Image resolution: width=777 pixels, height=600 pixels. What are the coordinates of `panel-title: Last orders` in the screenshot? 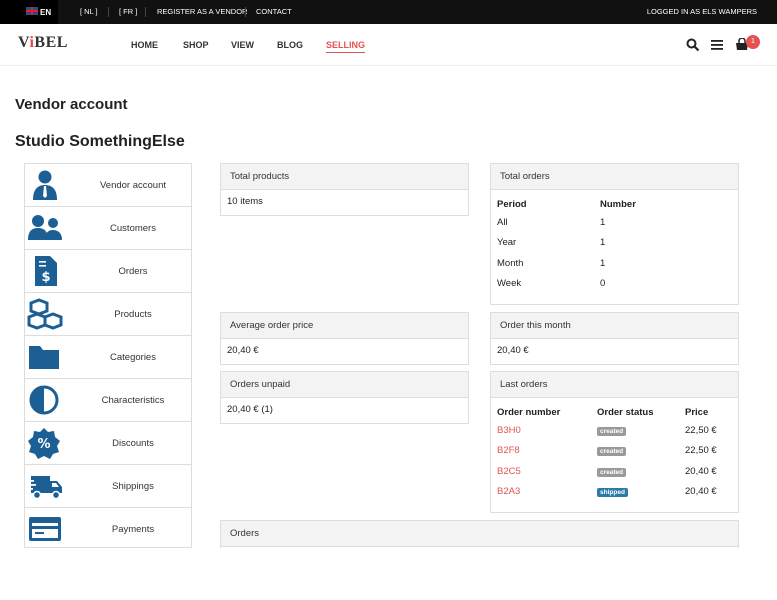 It's located at (614, 385).